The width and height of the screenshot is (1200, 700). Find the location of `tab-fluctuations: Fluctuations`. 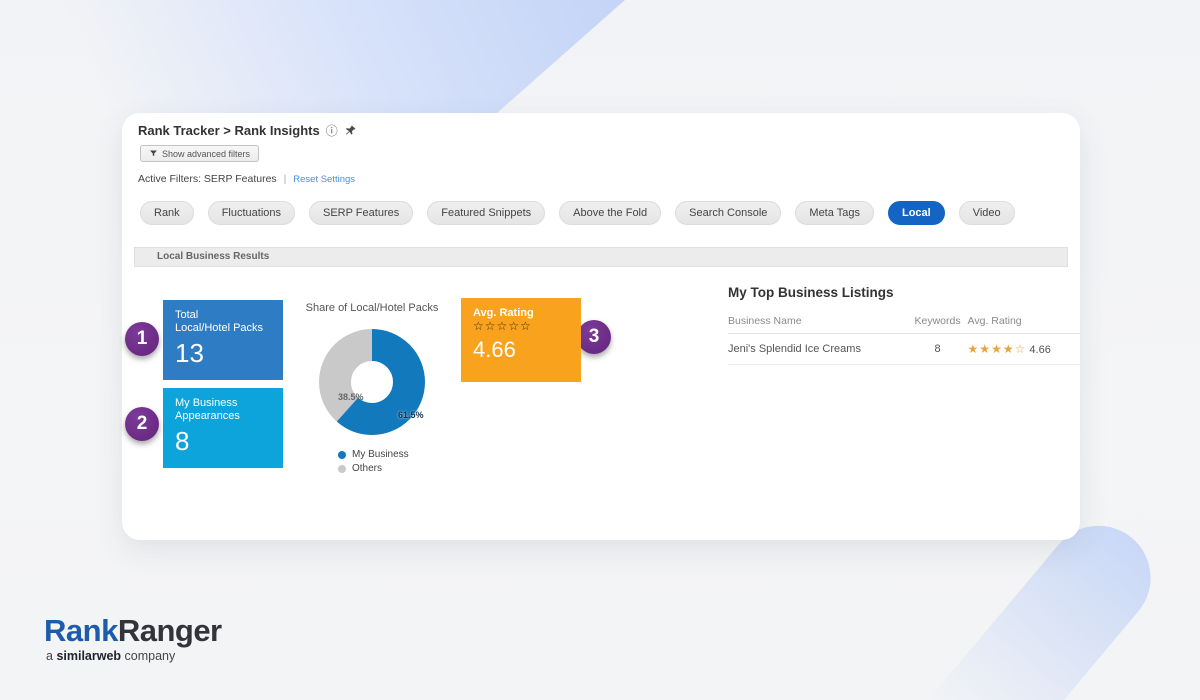

tab-fluctuations: Fluctuations is located at coordinates (251, 213).